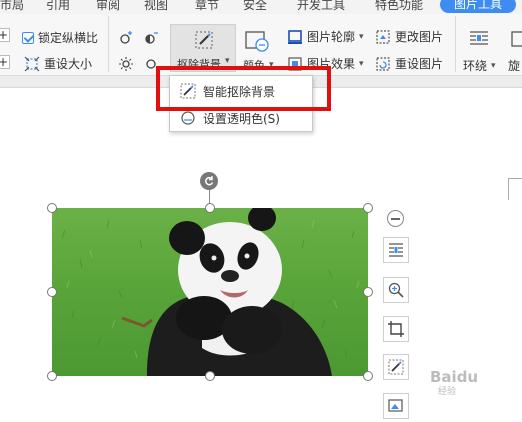 The width and height of the screenshot is (522, 422). I want to click on picture-outline-dropdown: 图片轮廓 ▾, so click(325, 36).